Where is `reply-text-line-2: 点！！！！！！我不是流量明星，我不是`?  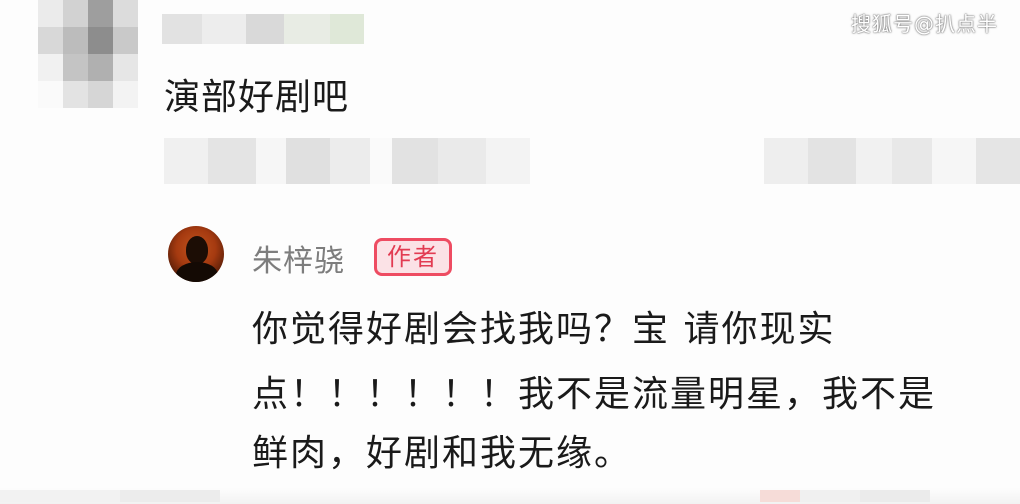 reply-text-line-2: 点！！！！！！我不是流量明星，我不是 is located at coordinates (594, 394).